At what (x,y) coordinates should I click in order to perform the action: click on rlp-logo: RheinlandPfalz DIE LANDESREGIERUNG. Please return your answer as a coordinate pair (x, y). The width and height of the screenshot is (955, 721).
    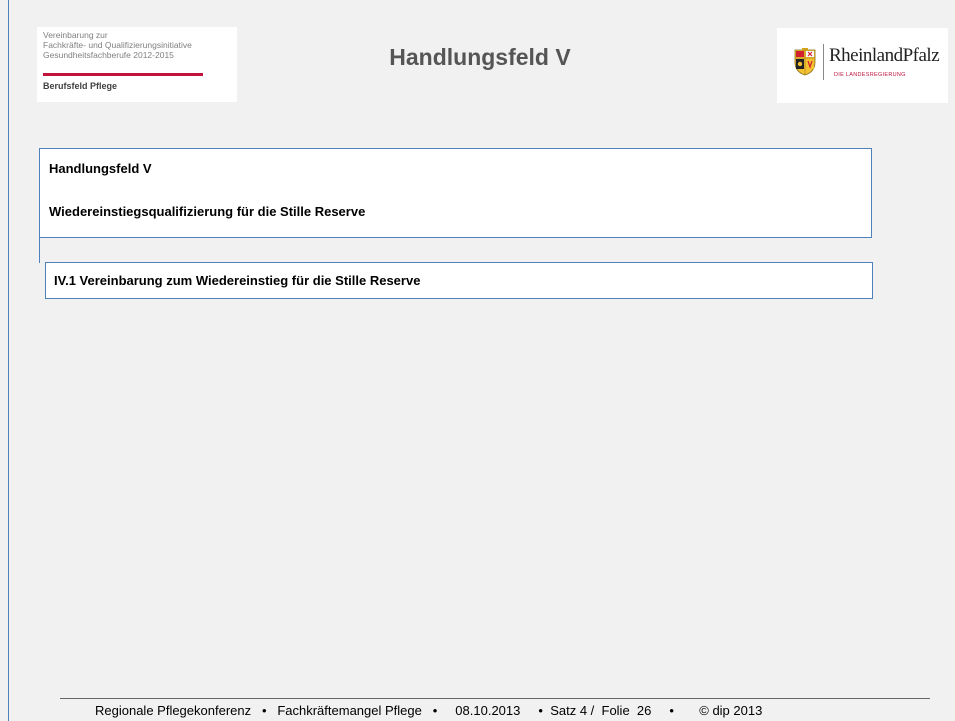
    Looking at the image, I should click on (862, 65).